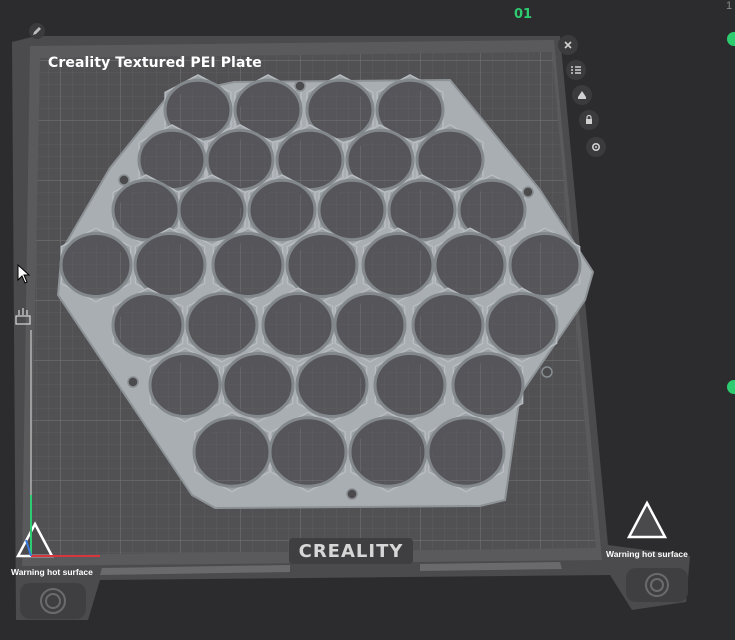 Image resolution: width=735 pixels, height=640 pixels. I want to click on gear-icon, so click(596, 147).